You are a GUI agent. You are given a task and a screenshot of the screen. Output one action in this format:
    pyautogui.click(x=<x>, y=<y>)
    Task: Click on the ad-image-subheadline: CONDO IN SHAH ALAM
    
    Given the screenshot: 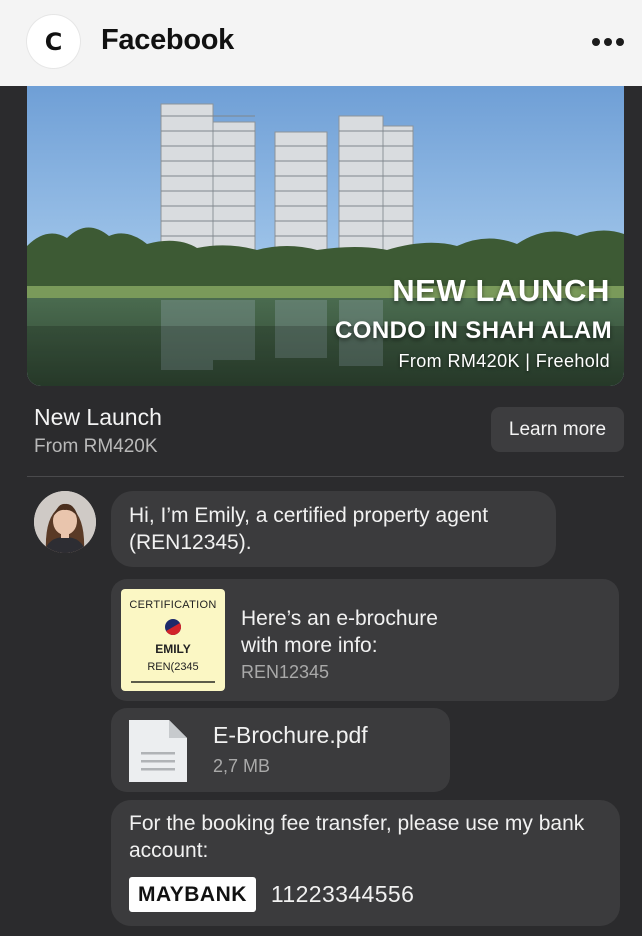 What is the action you would take?
    pyautogui.click(x=473, y=330)
    